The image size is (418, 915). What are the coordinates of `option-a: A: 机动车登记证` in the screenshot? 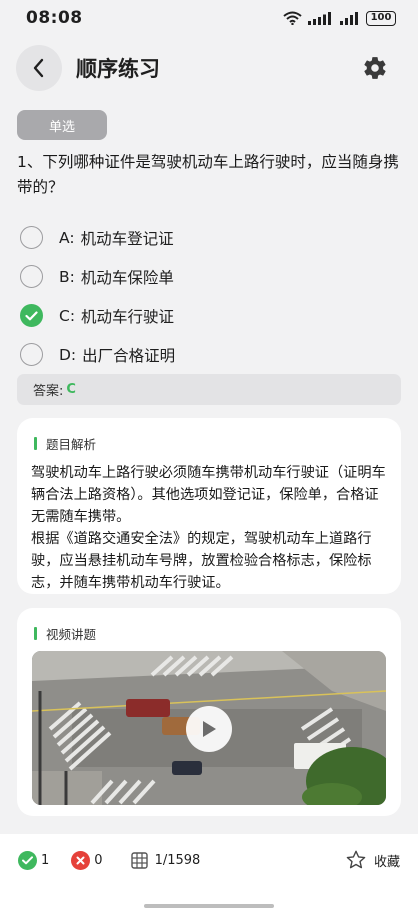 It's located at (210, 237).